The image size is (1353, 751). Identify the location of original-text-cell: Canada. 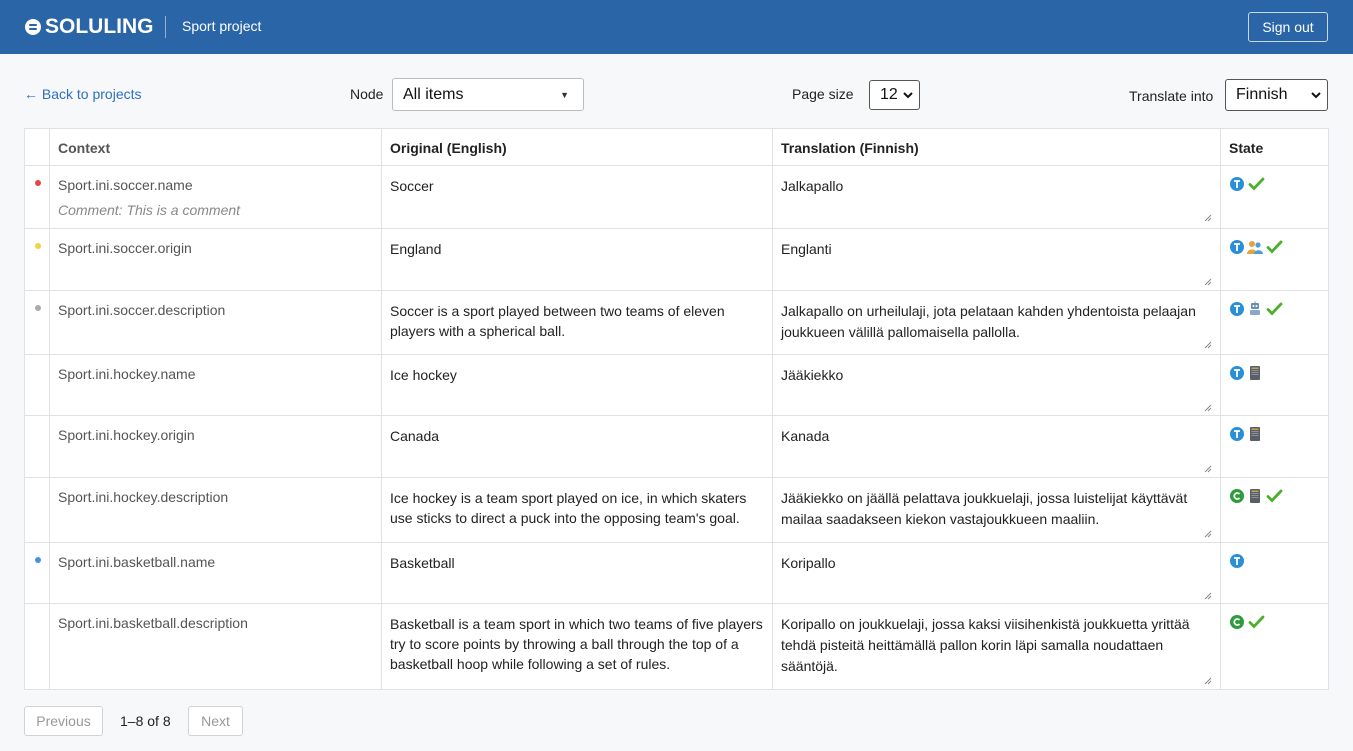
(577, 446).